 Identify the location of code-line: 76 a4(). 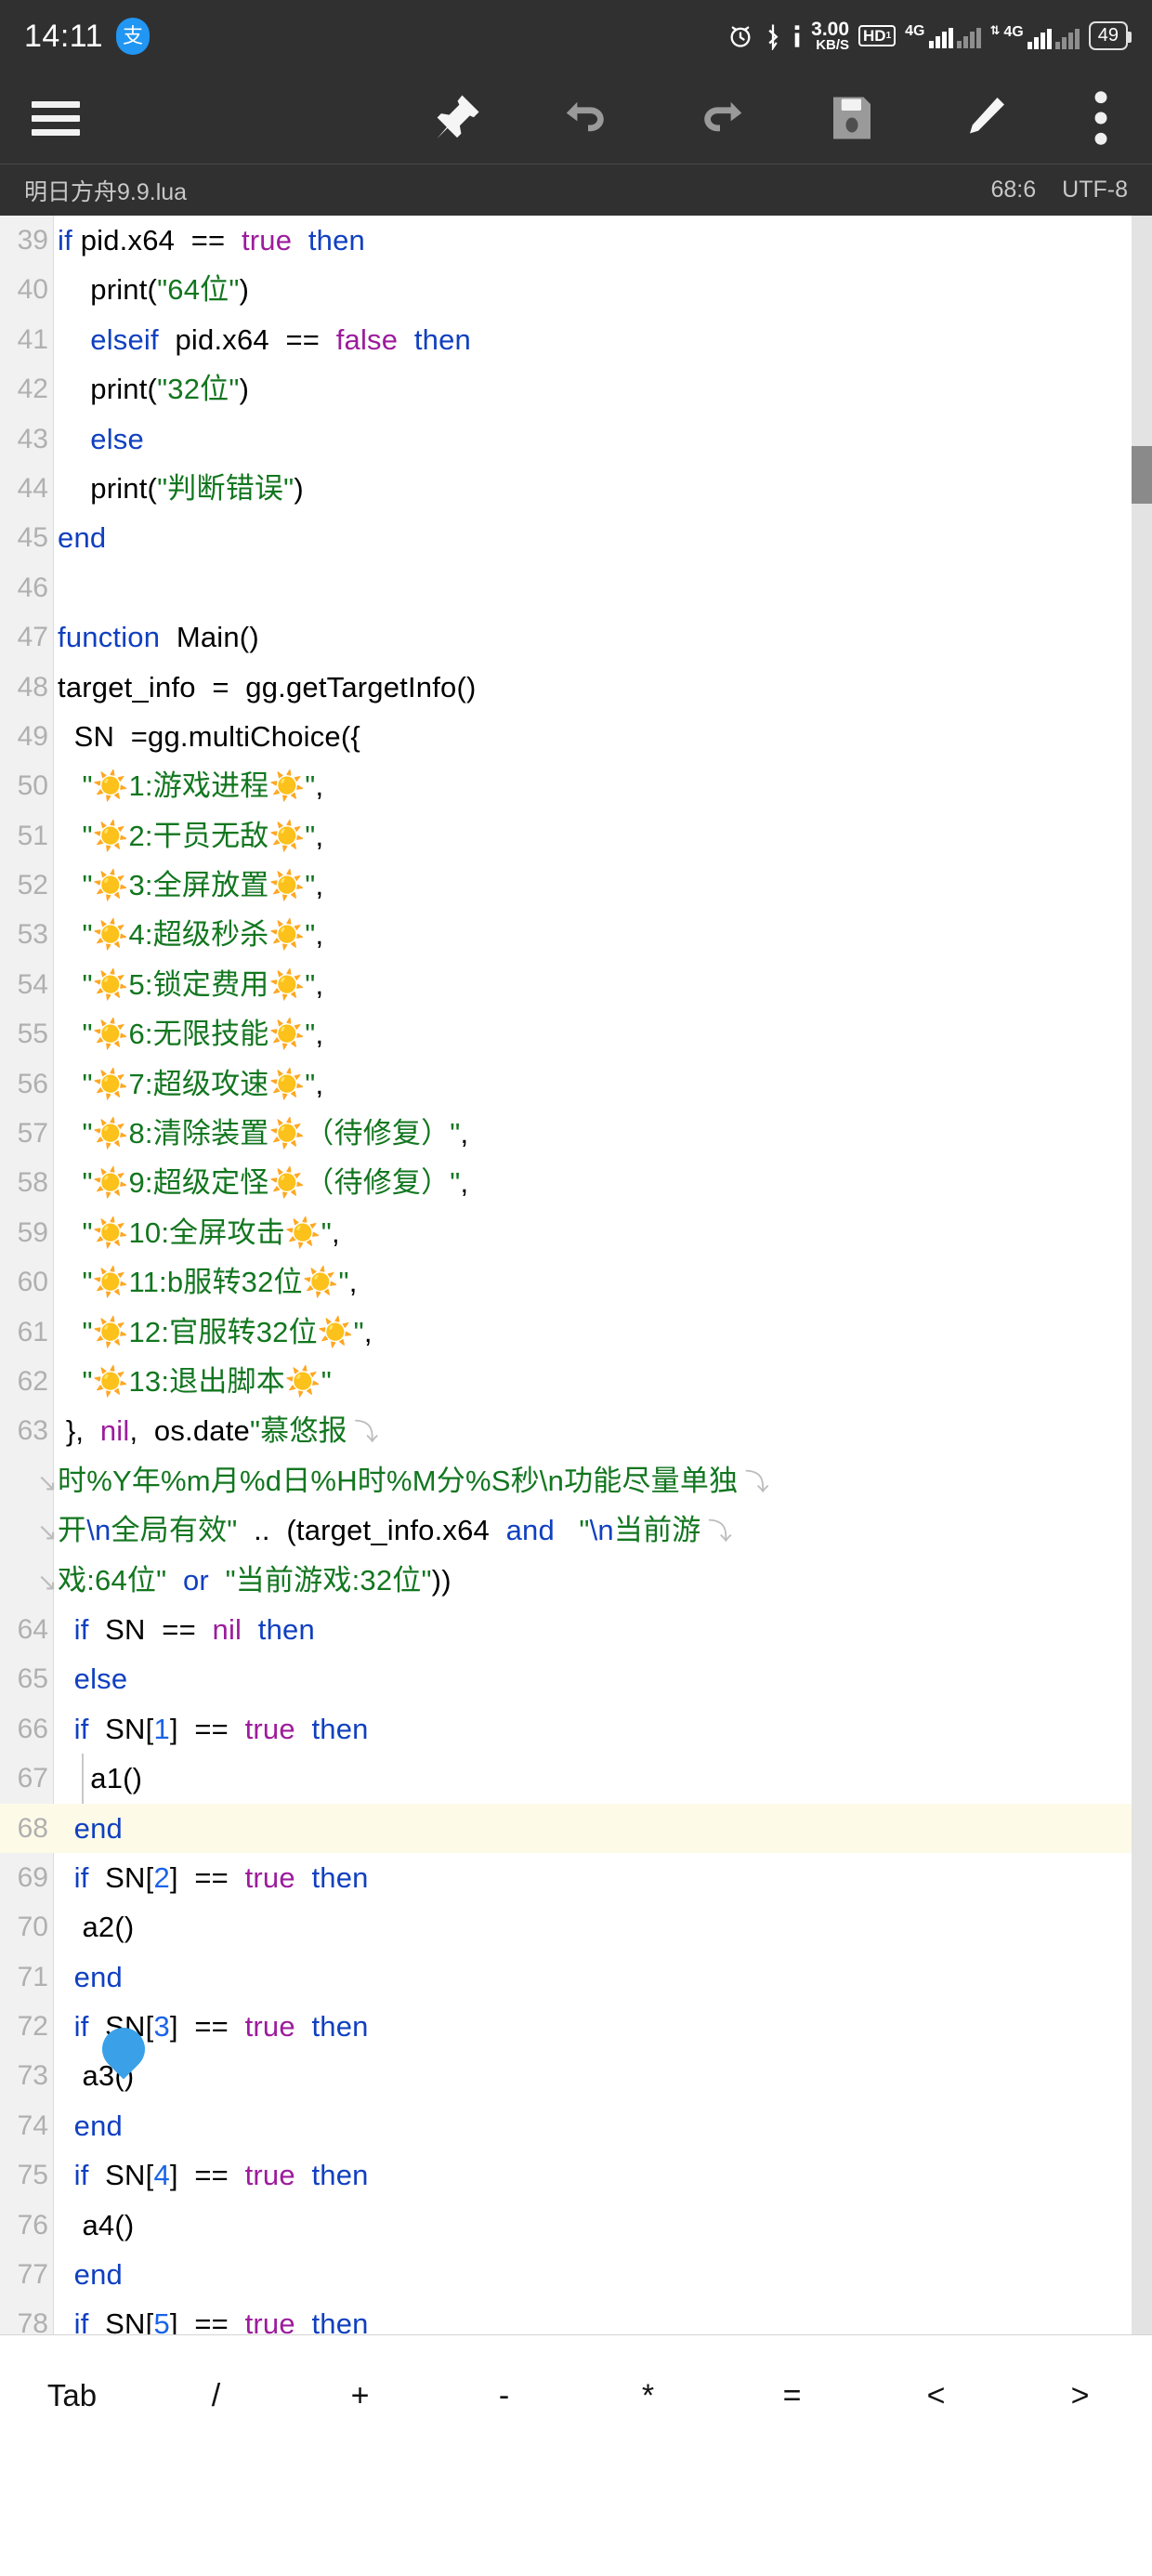
(566, 2225).